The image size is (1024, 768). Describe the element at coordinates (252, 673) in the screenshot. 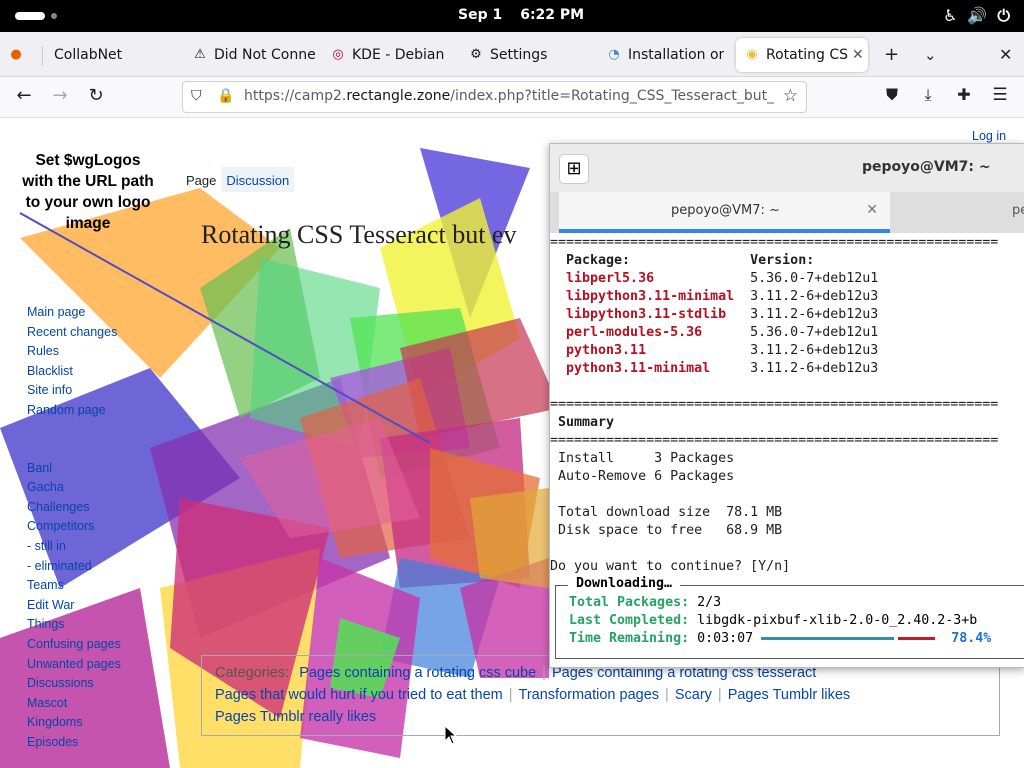

I see `categories-label: Categories:` at that location.